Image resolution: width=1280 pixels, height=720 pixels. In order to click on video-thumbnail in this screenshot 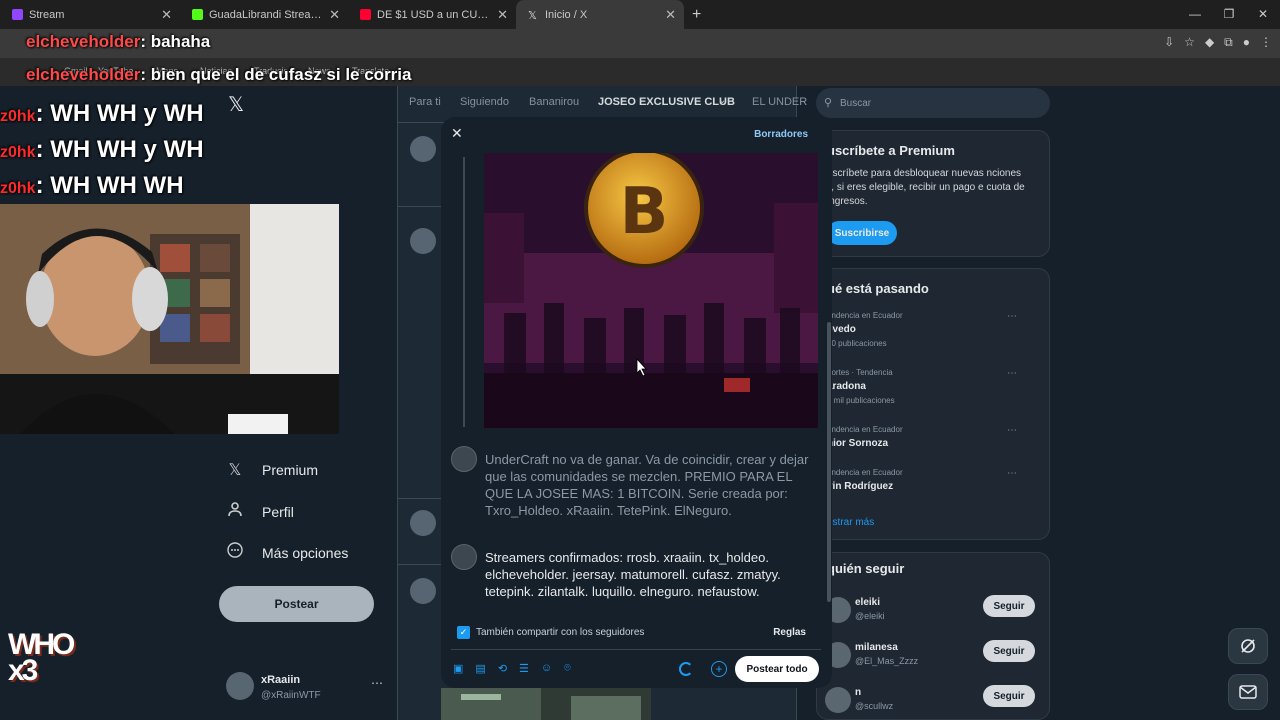, I will do `click(546, 704)`.